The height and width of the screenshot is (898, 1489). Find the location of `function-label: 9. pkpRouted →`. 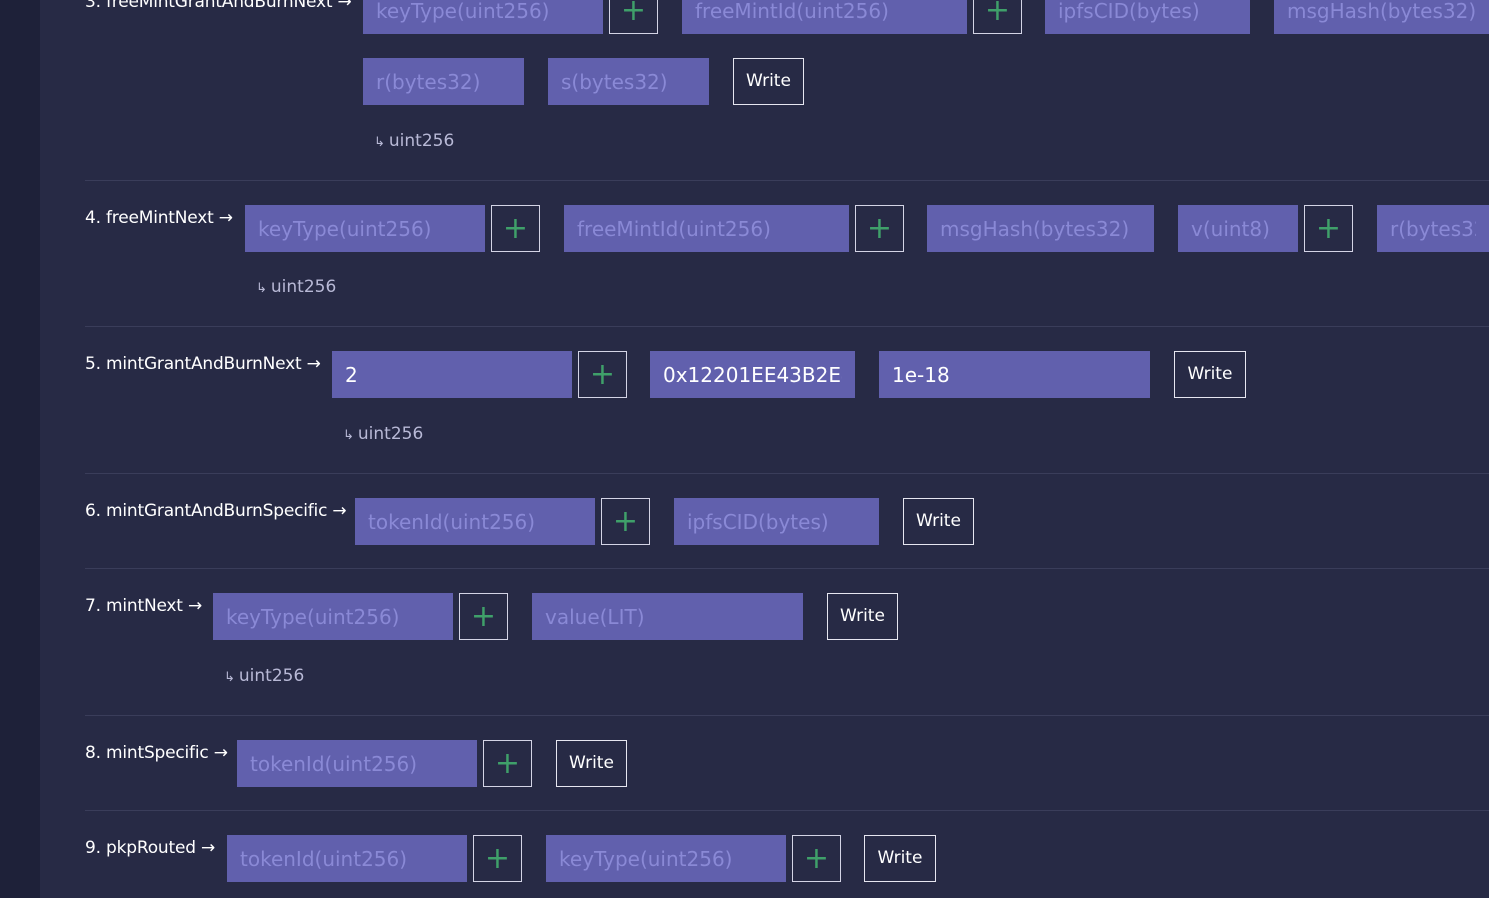

function-label: 9. pkpRouted → is located at coordinates (150, 848).